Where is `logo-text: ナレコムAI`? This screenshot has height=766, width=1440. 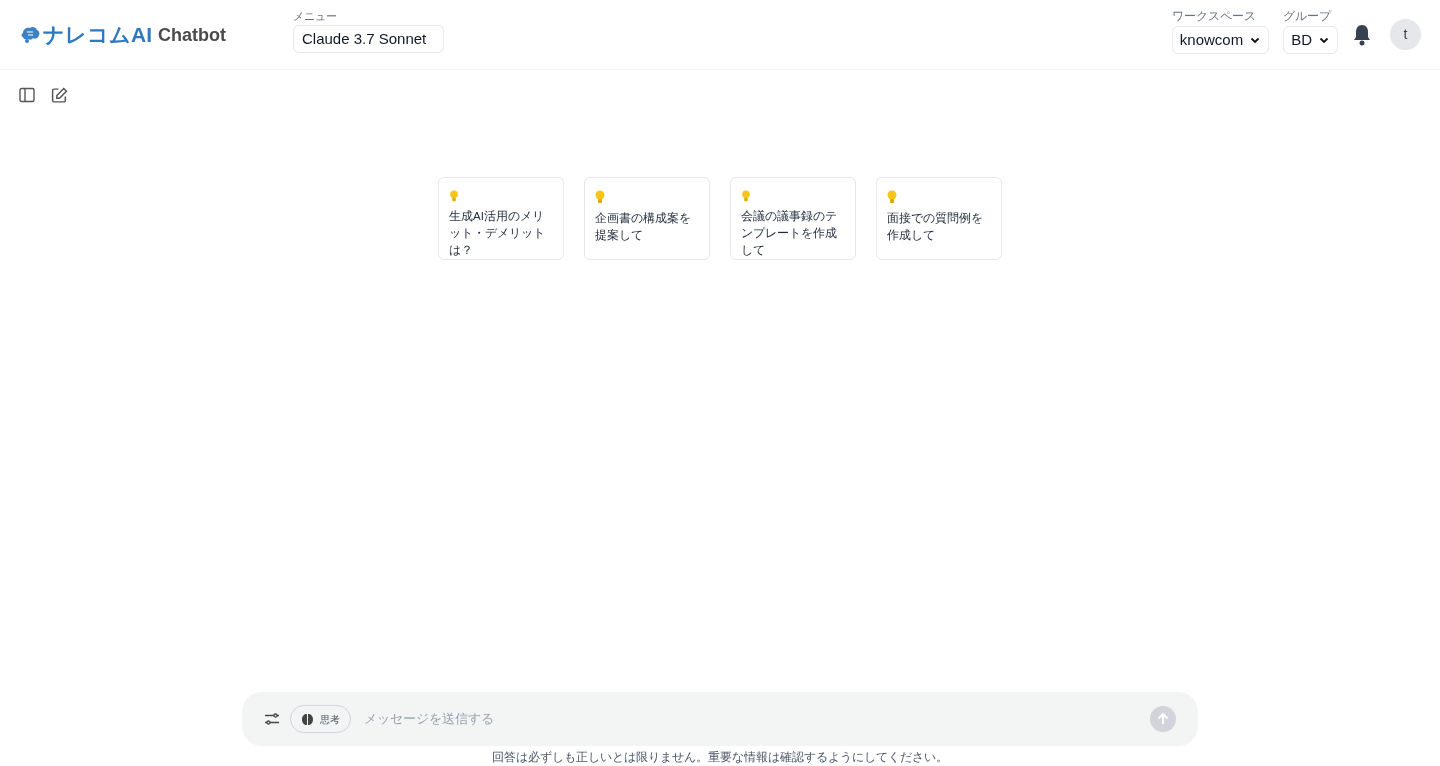
logo-text: ナレコムAI is located at coordinates (97, 34).